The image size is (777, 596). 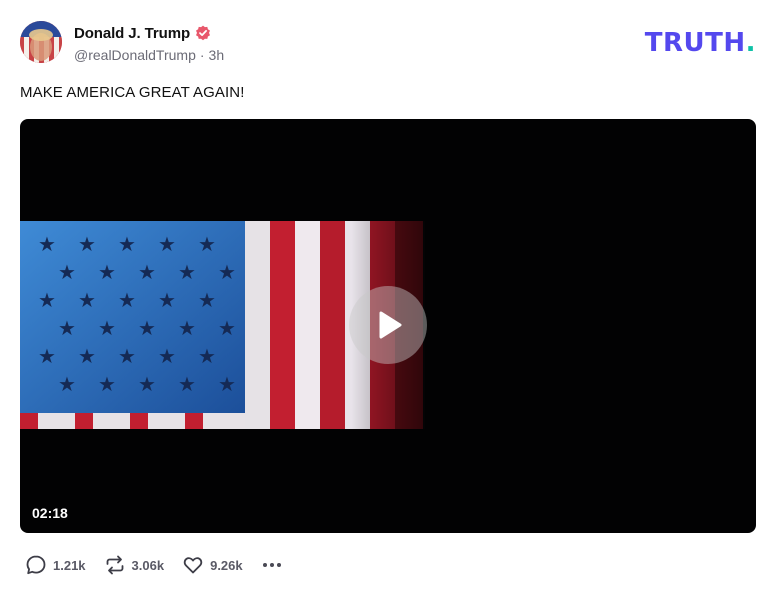 I want to click on reply-count: 1.21k, so click(x=69, y=565).